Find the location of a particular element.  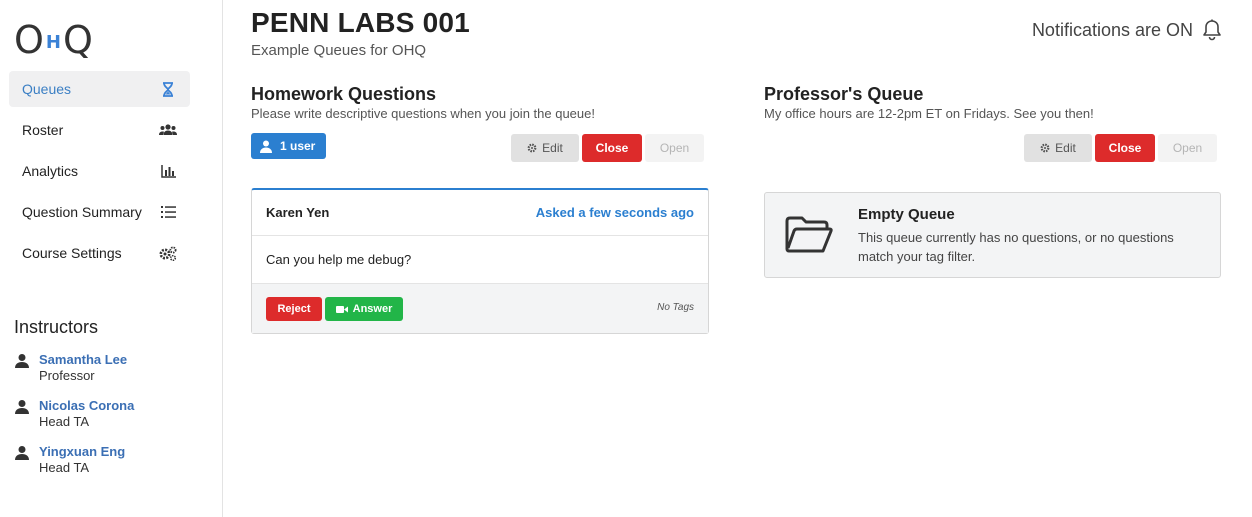

sidebar-item-question-summary: Question Summary is located at coordinates (99, 212).